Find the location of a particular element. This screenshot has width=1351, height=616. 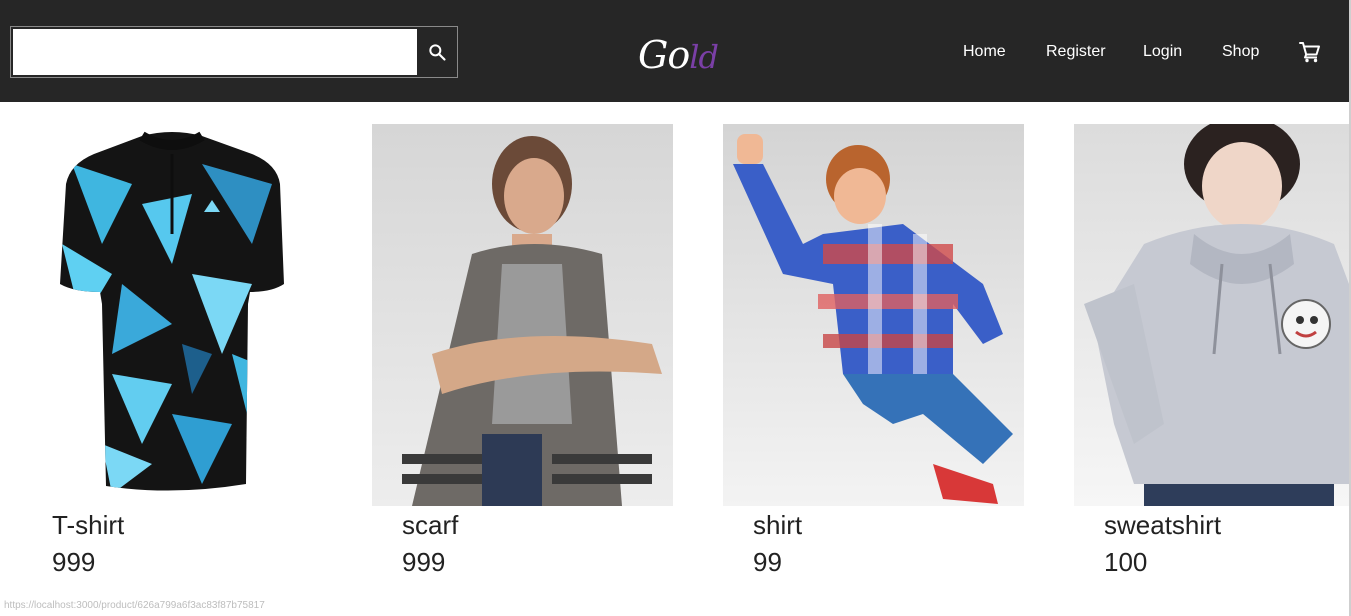

search-button is located at coordinates (437, 52).